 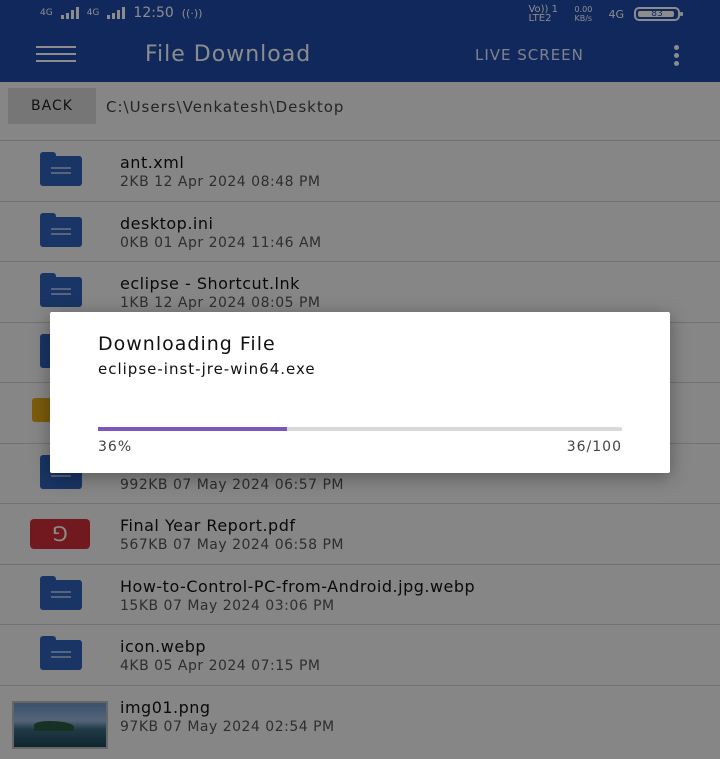 I want to click on download-progress-bar, so click(x=360, y=429).